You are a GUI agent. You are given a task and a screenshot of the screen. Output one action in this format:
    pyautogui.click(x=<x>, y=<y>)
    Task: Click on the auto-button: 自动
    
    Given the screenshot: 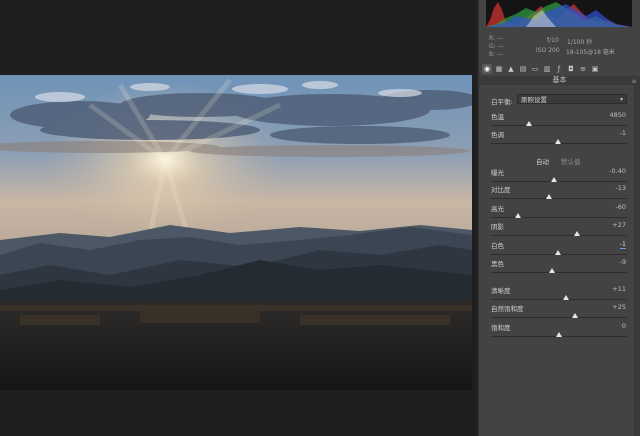 What is the action you would take?
    pyautogui.click(x=542, y=161)
    